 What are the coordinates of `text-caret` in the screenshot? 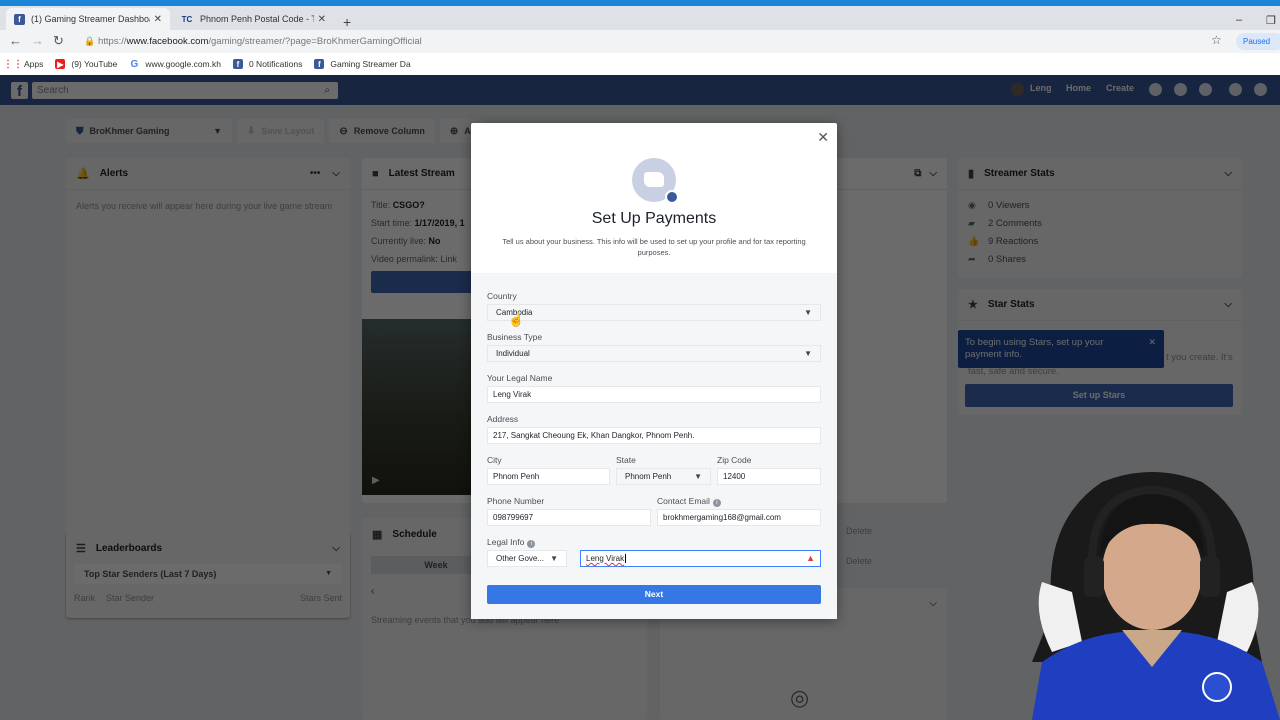 It's located at (626, 558).